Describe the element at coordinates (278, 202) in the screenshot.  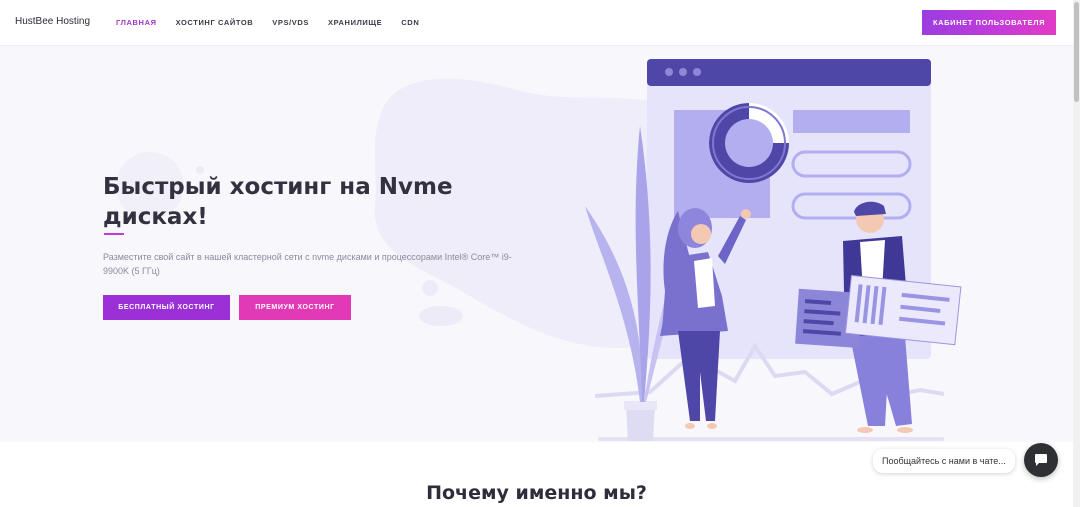
I see `hero-title: Быстрый хостинг на Nvme дисках!` at that location.